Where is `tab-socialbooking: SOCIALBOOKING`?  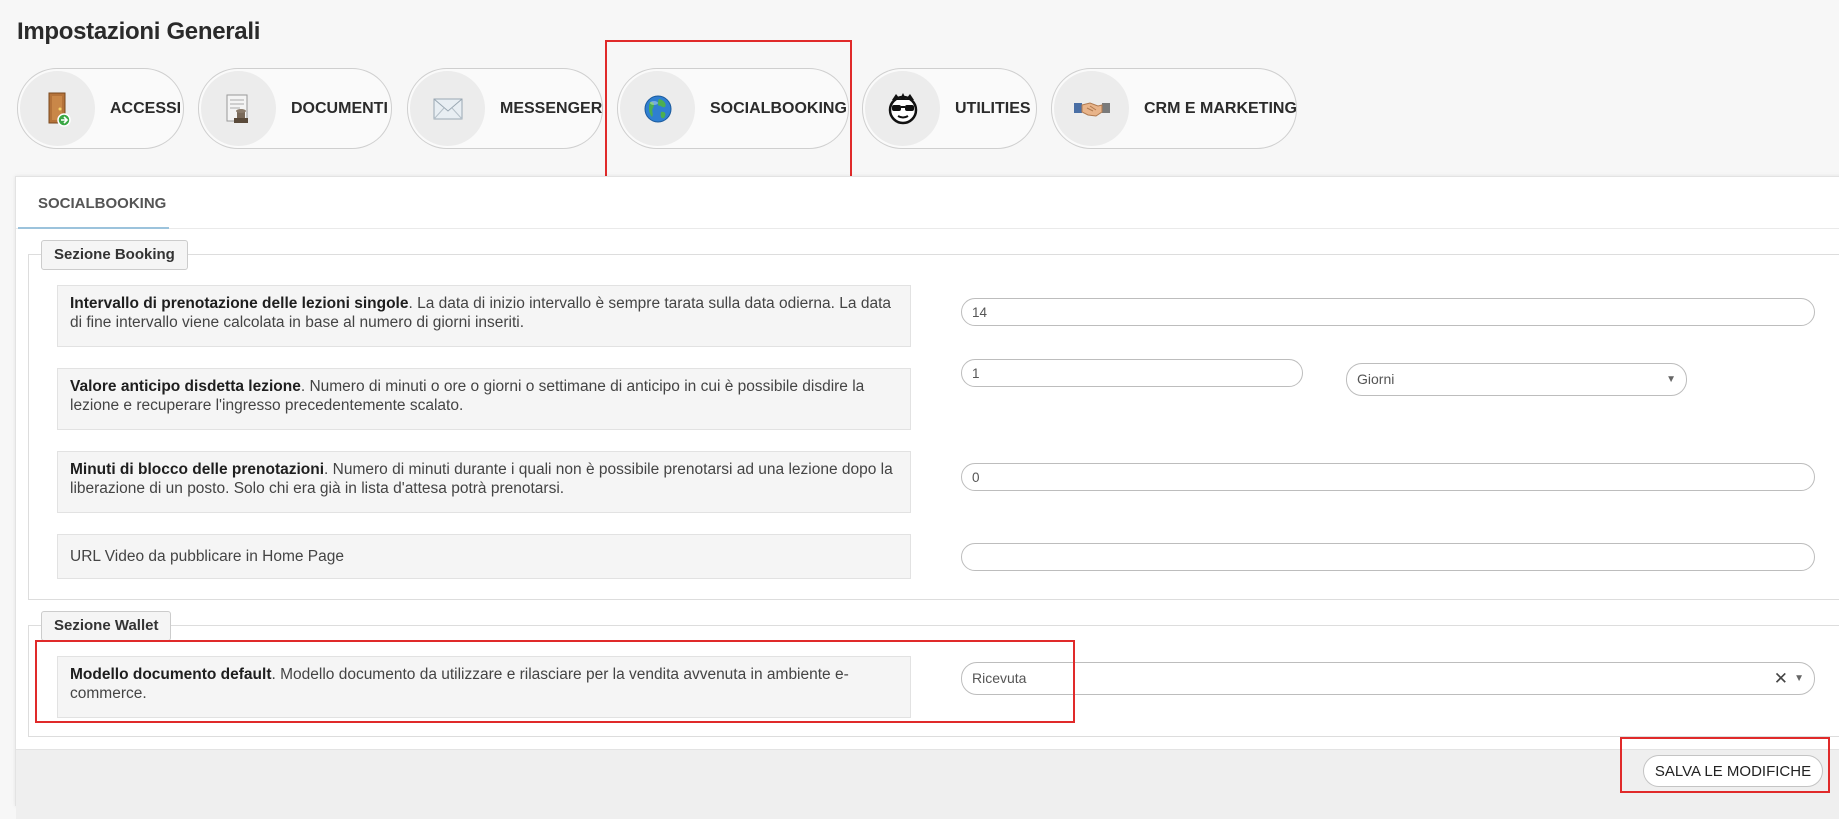 tab-socialbooking: SOCIALBOOKING is located at coordinates (93, 203).